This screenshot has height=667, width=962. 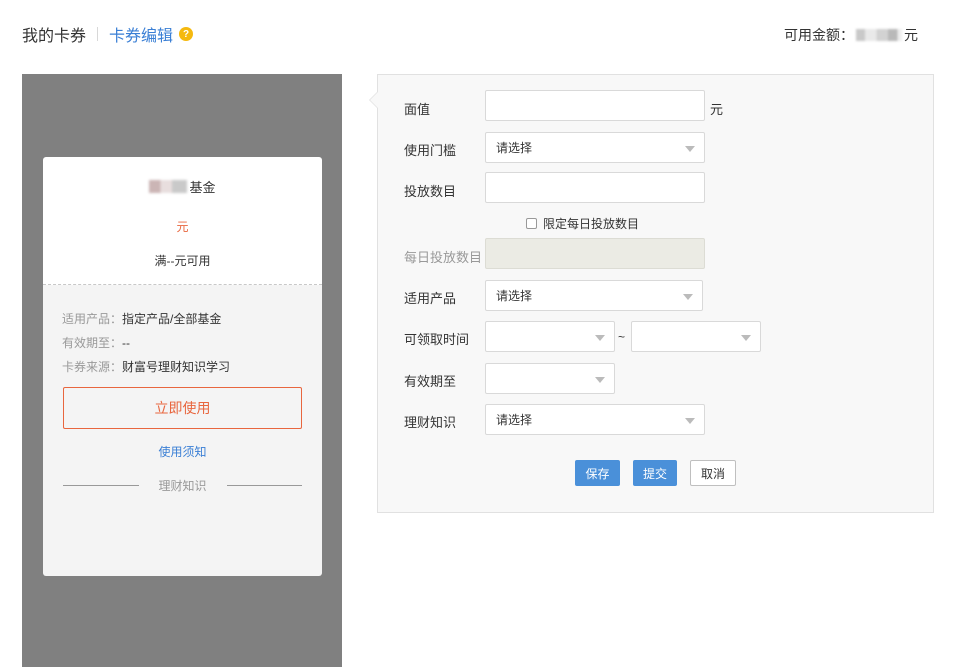 I want to click on claim-time-end-select, so click(x=696, y=336).